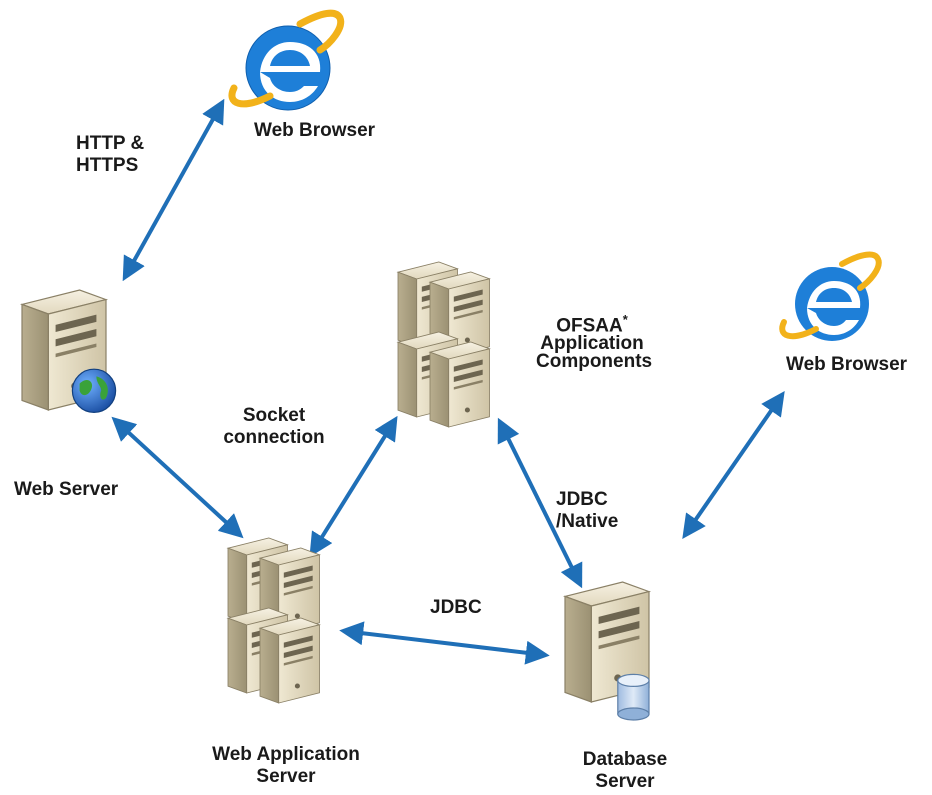 The height and width of the screenshot is (795, 932). Describe the element at coordinates (274, 437) in the screenshot. I see `socket-label-line2: connection` at that location.